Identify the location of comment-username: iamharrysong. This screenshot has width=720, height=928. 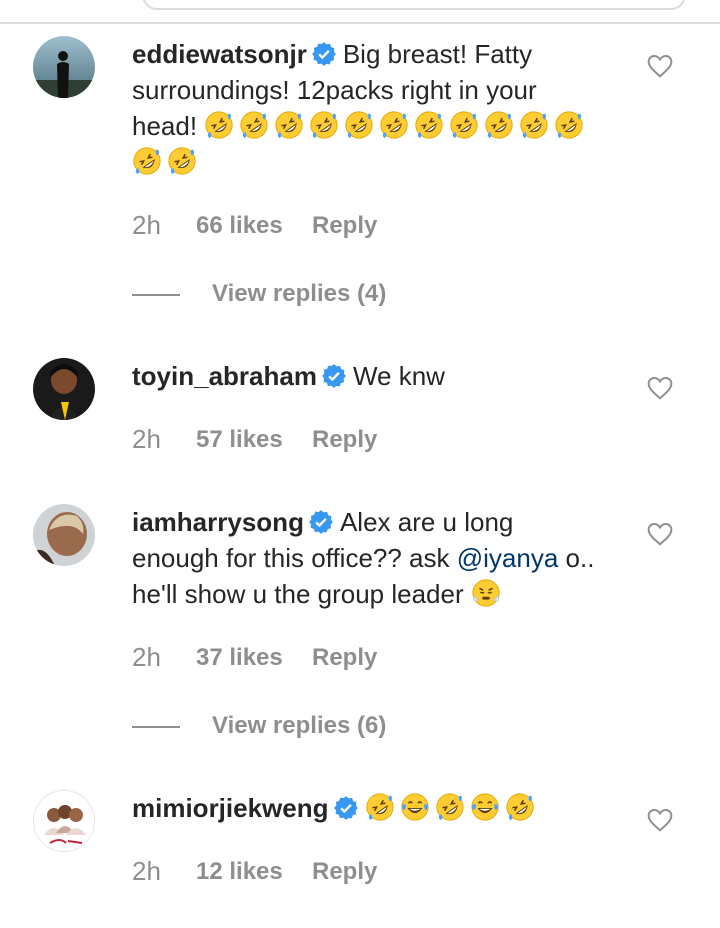
(218, 522).